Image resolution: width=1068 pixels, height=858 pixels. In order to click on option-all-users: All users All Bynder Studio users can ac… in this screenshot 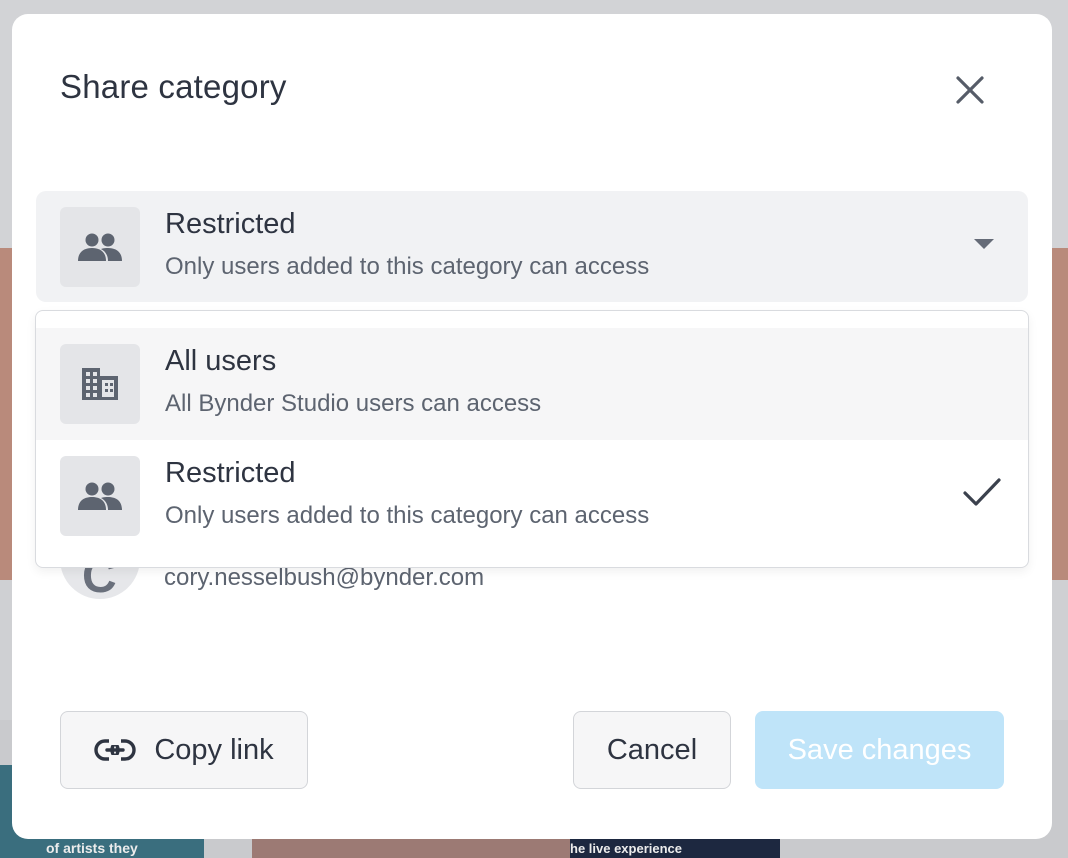, I will do `click(532, 384)`.